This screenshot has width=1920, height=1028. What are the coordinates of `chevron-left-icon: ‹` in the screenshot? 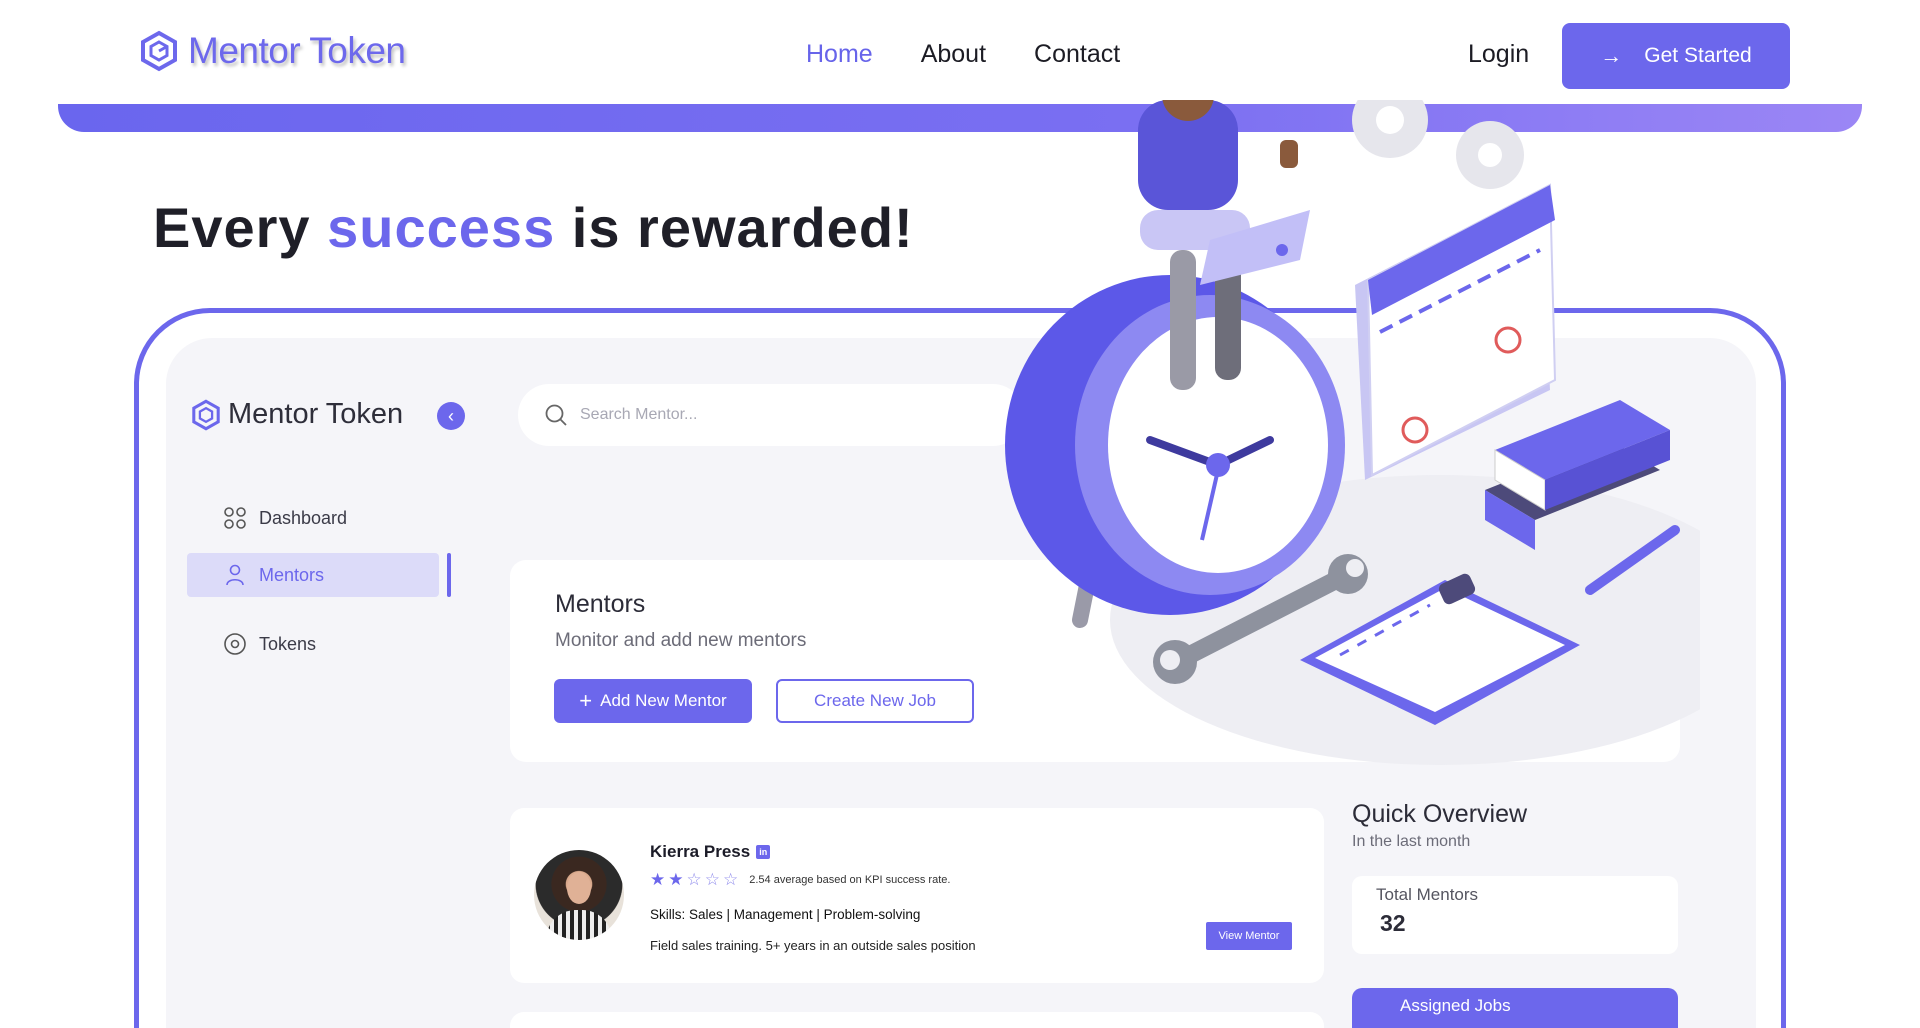 It's located at (451, 415).